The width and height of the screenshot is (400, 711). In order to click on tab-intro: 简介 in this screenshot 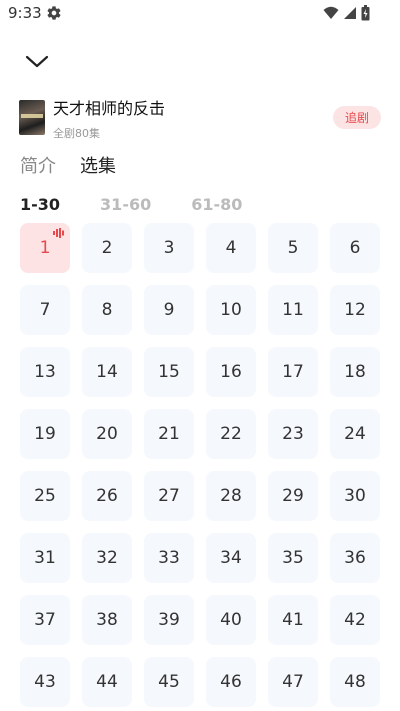, I will do `click(38, 165)`.